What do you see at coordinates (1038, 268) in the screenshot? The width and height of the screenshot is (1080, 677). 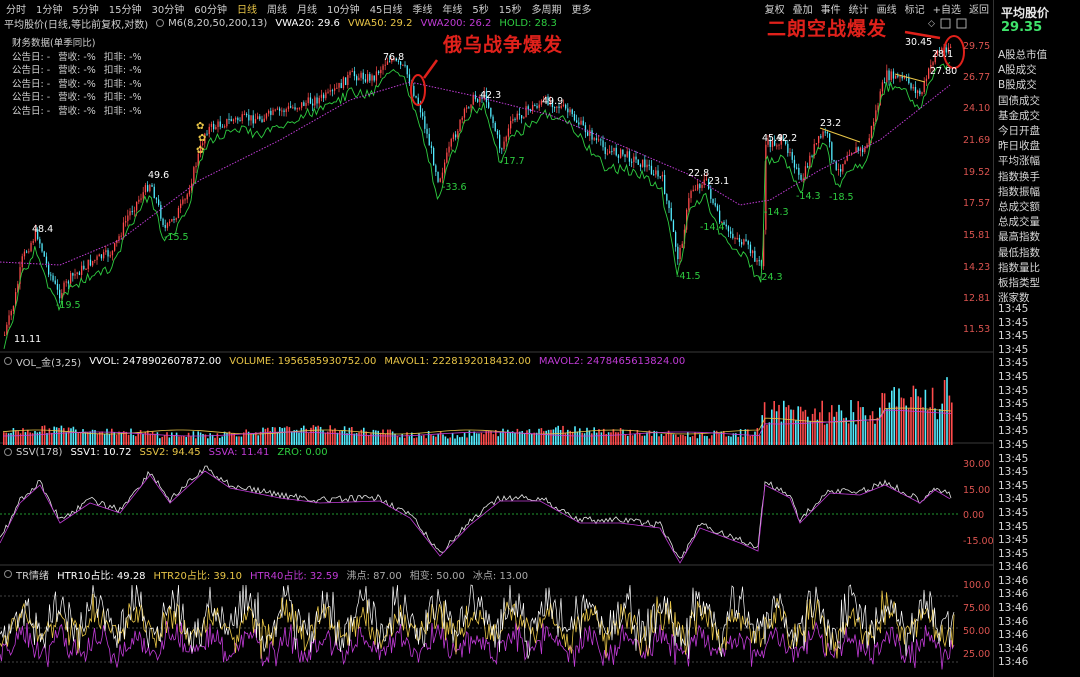 I see `sidebar-item: 指数量比` at bounding box center [1038, 268].